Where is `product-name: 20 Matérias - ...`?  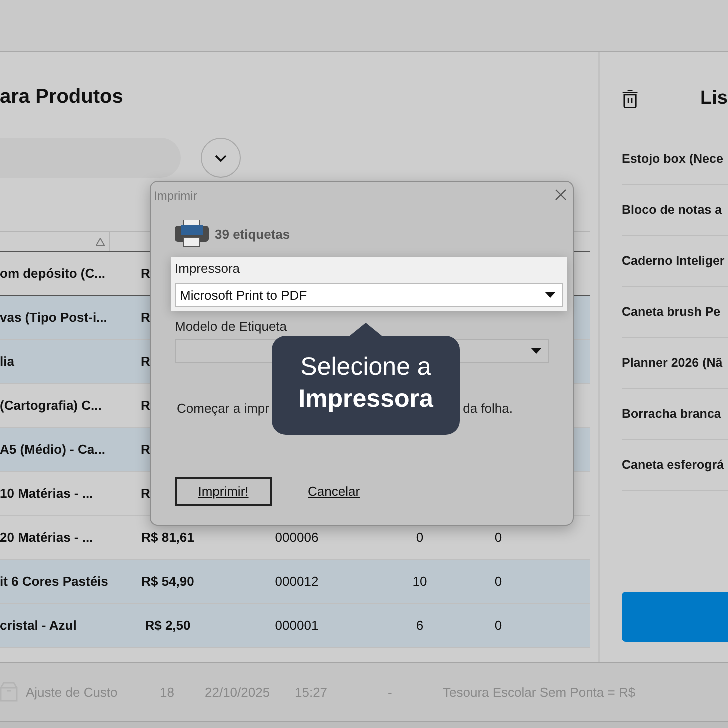
product-name: 20 Matérias - ... is located at coordinates (47, 537).